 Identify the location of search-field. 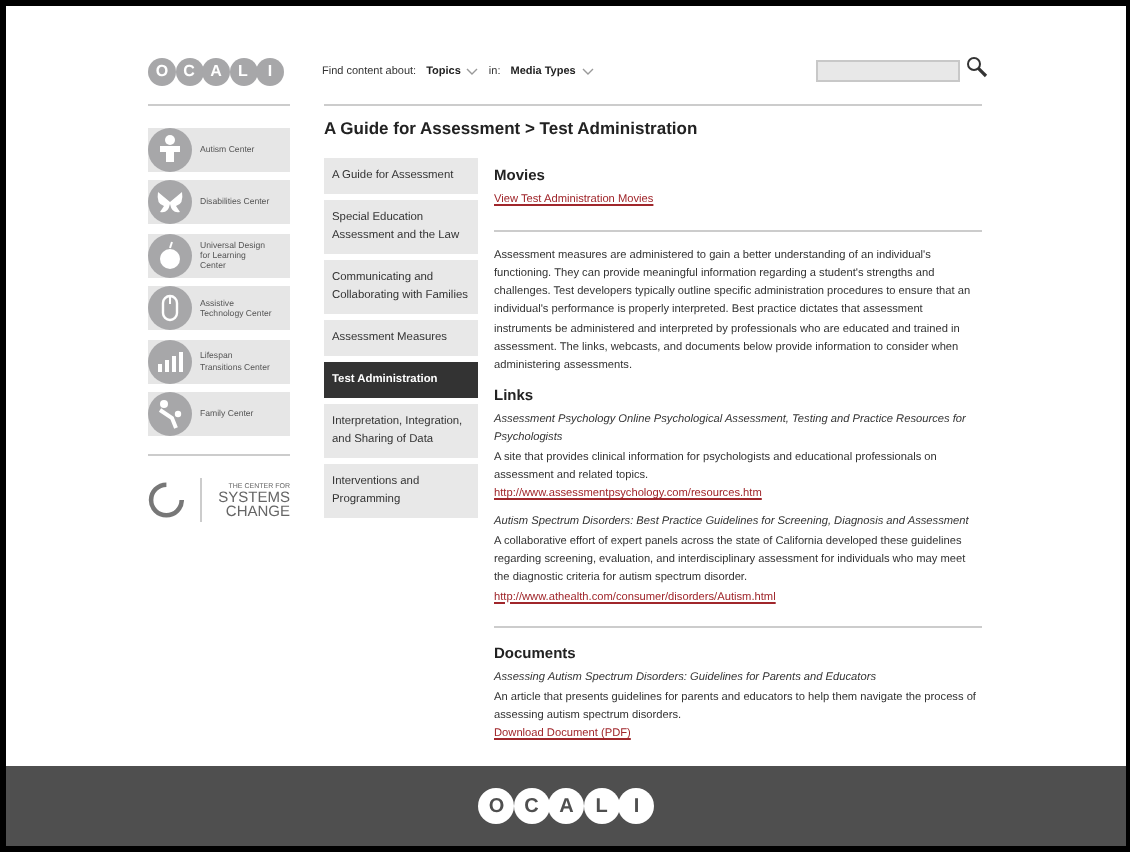
(888, 71).